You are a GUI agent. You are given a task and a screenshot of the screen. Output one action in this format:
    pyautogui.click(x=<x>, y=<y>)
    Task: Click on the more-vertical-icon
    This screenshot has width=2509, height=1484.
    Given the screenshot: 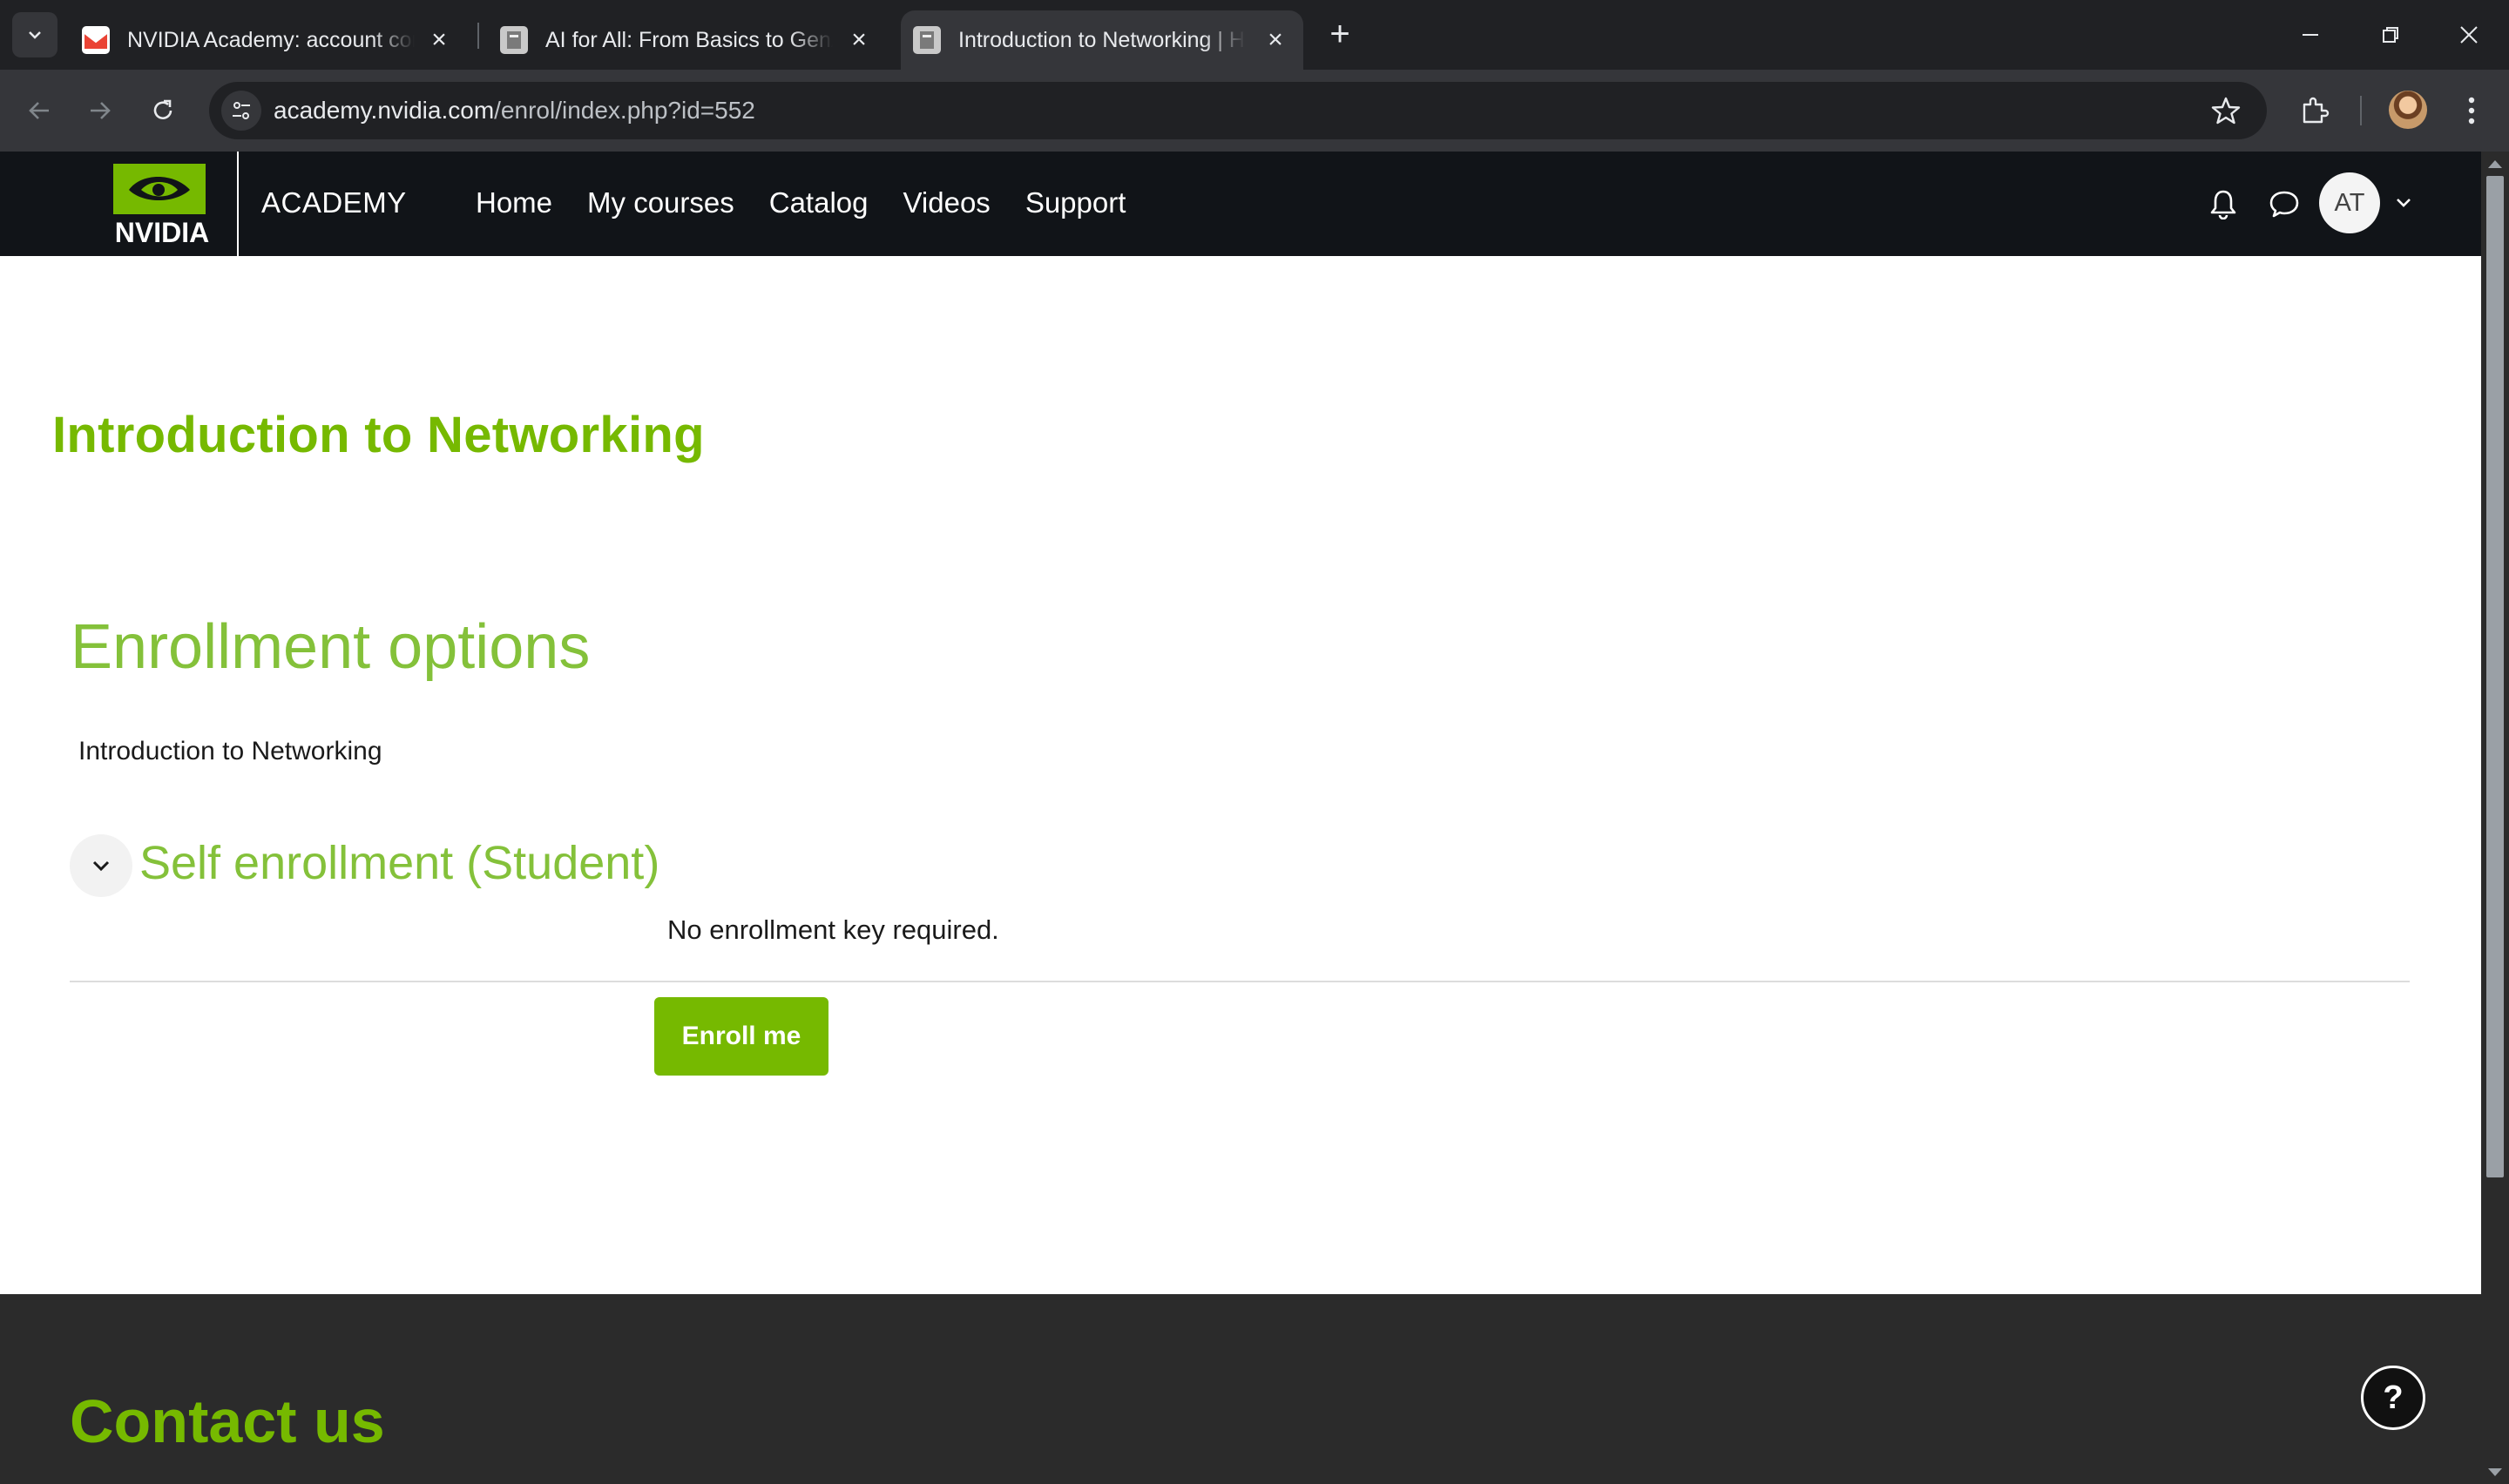 What is the action you would take?
    pyautogui.click(x=2471, y=111)
    